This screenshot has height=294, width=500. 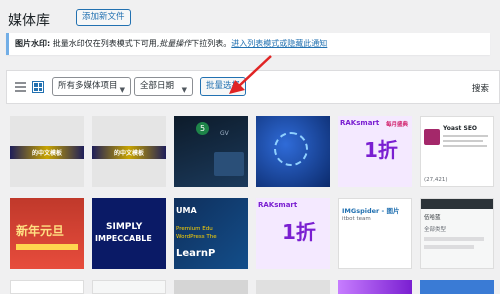 I want to click on media-thumbnail: 新年元旦, so click(x=47, y=233).